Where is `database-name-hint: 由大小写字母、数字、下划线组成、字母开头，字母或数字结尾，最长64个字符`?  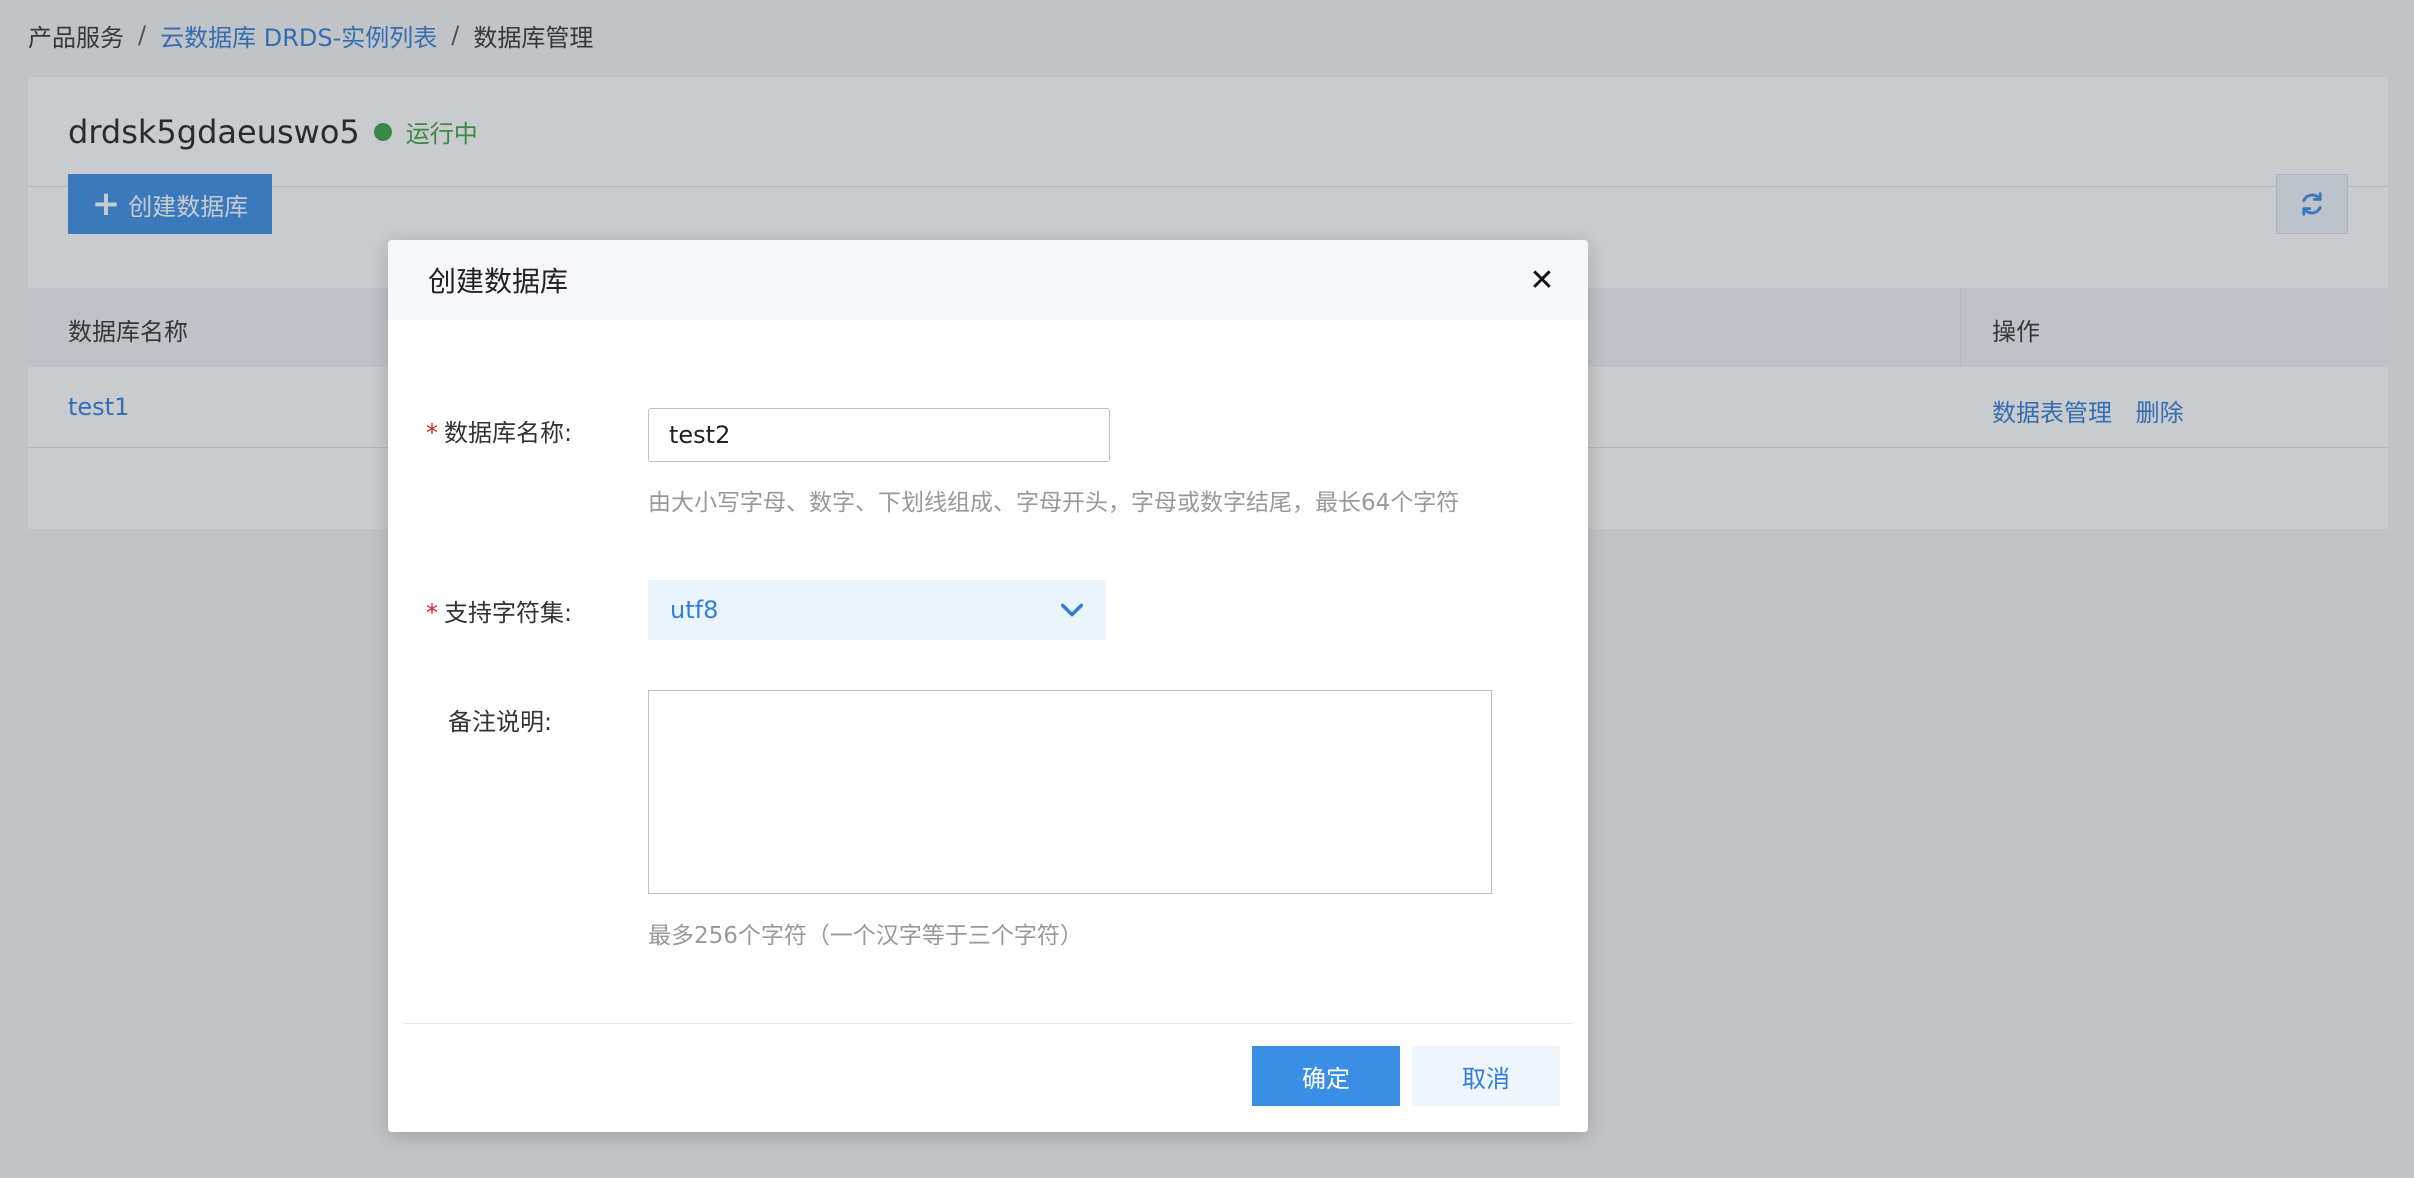
database-name-hint: 由大小写字母、数字、下划线组成、字母开头，字母或数字结尾，最长64个字符 is located at coordinates (1054, 503).